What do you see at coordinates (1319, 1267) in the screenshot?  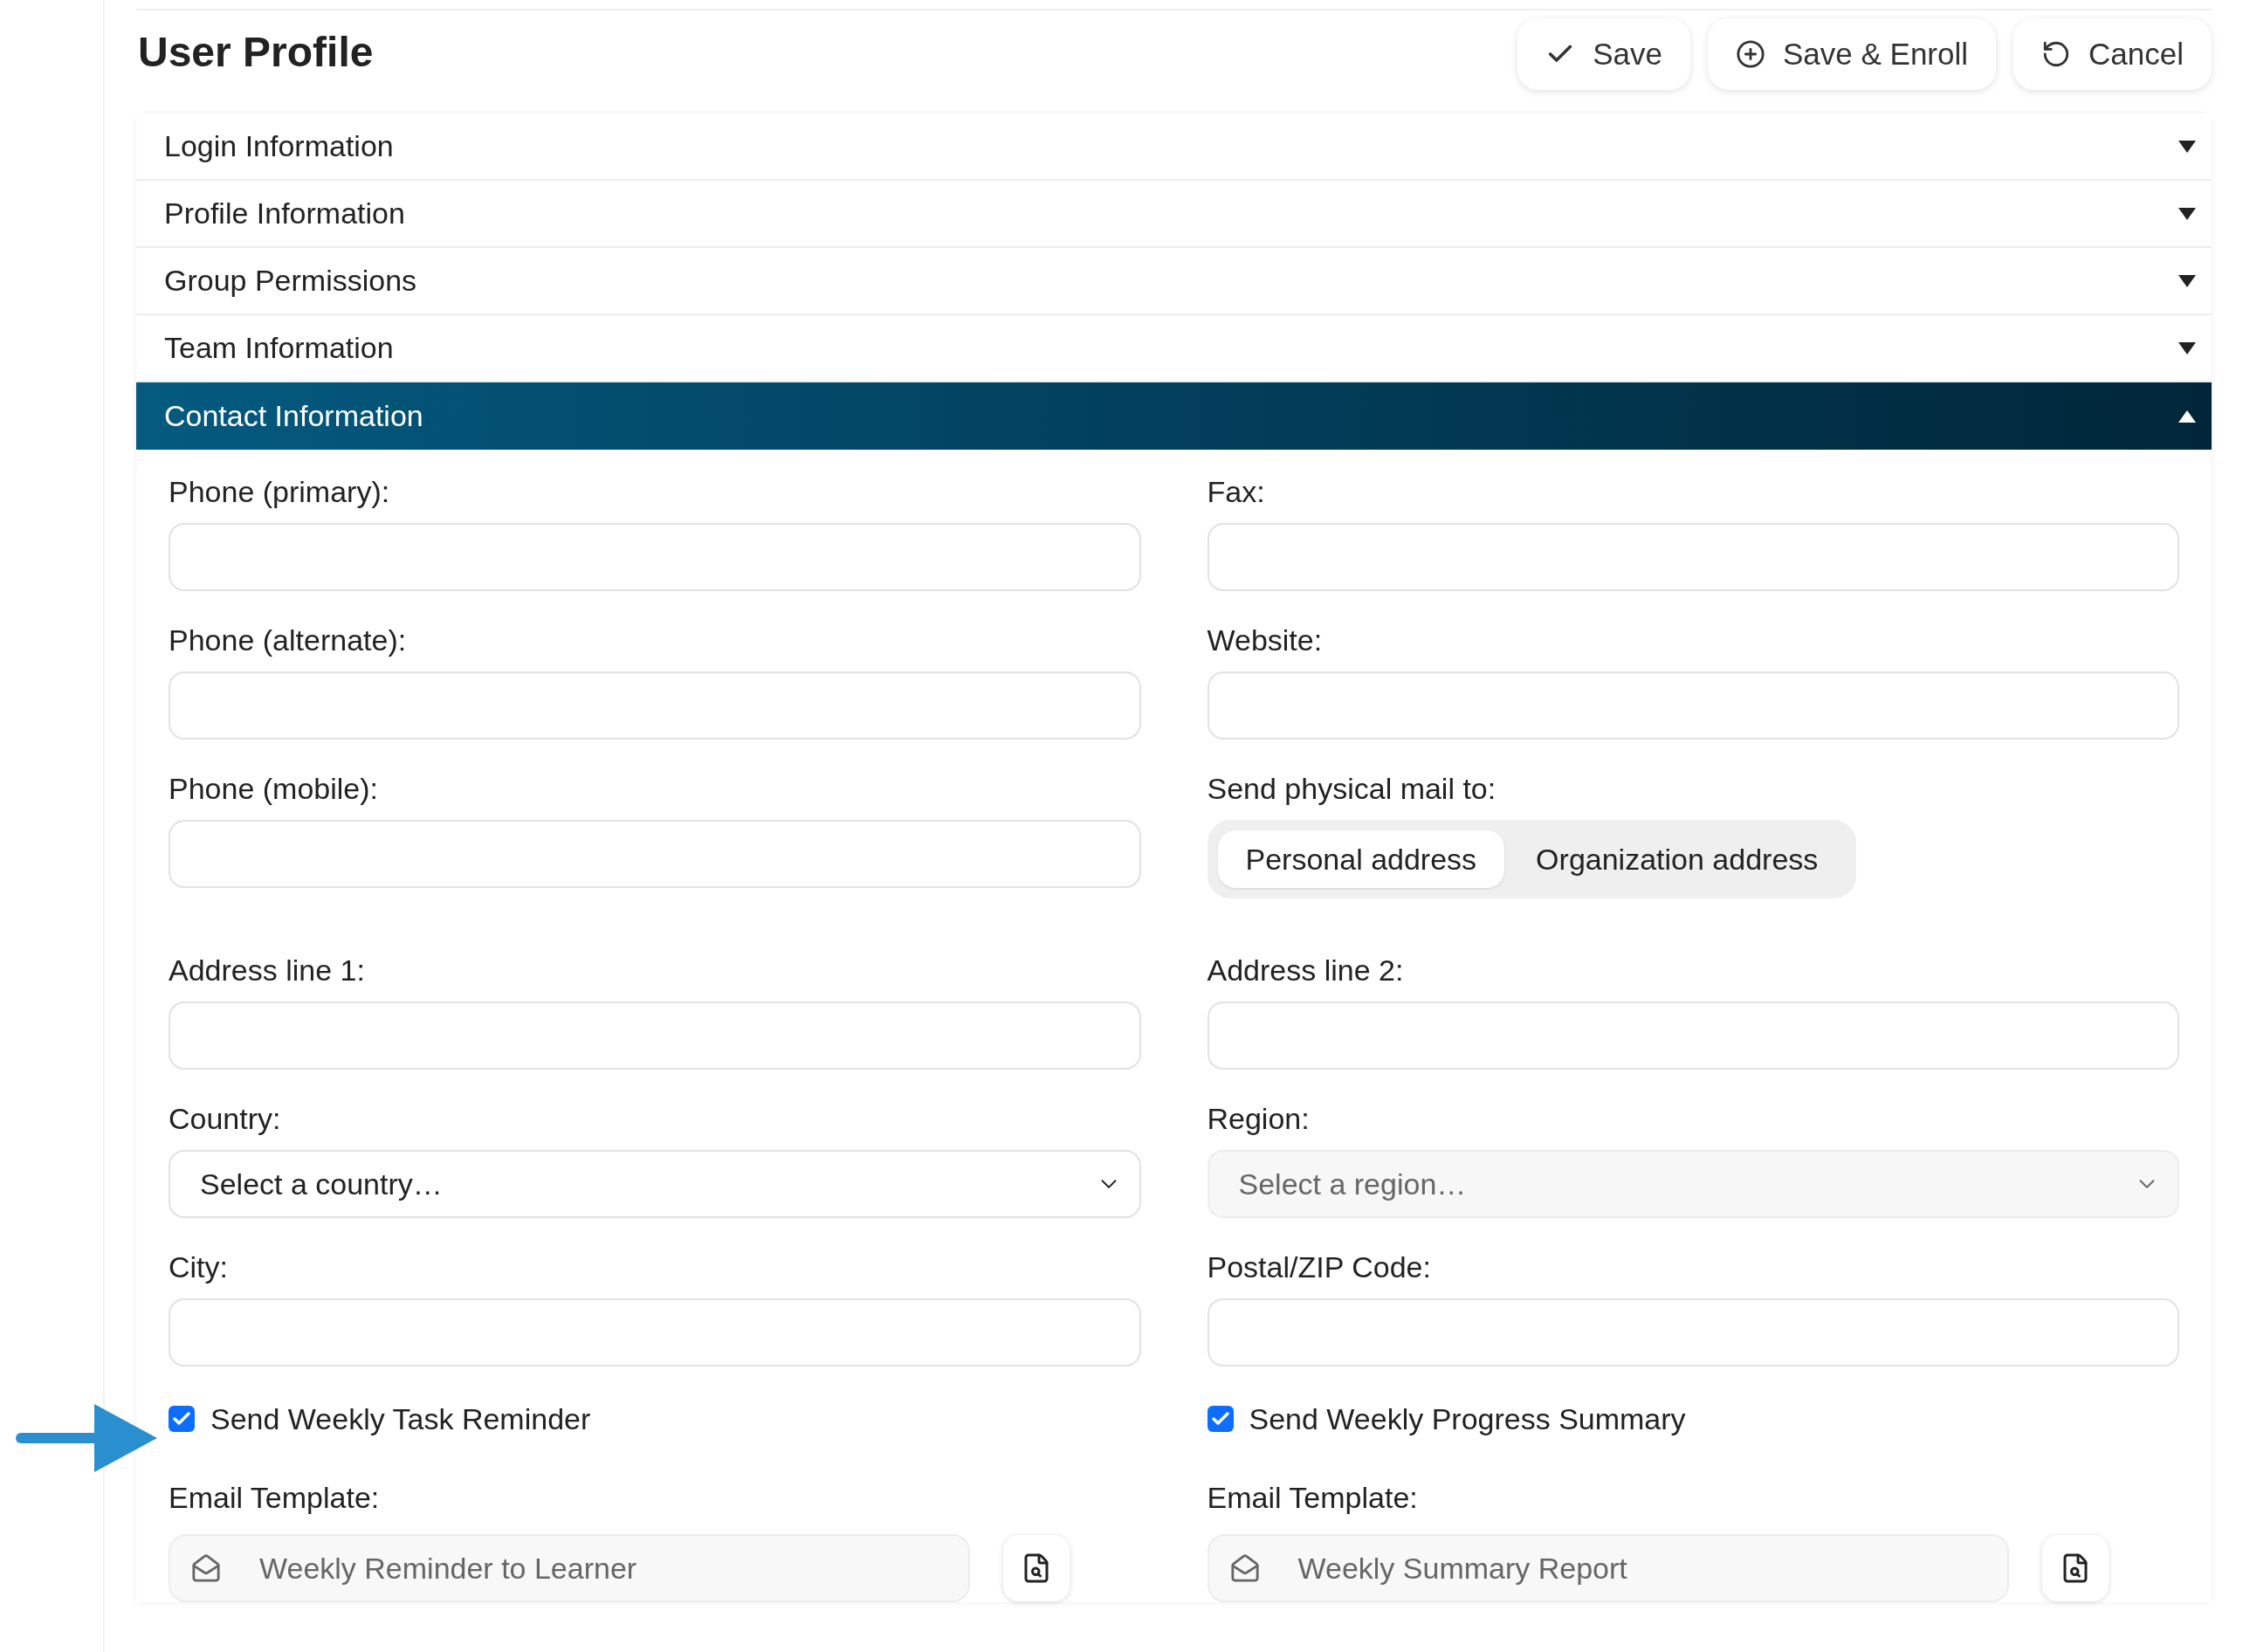 I see `field-label: Postal/ZIP Code:` at bounding box center [1319, 1267].